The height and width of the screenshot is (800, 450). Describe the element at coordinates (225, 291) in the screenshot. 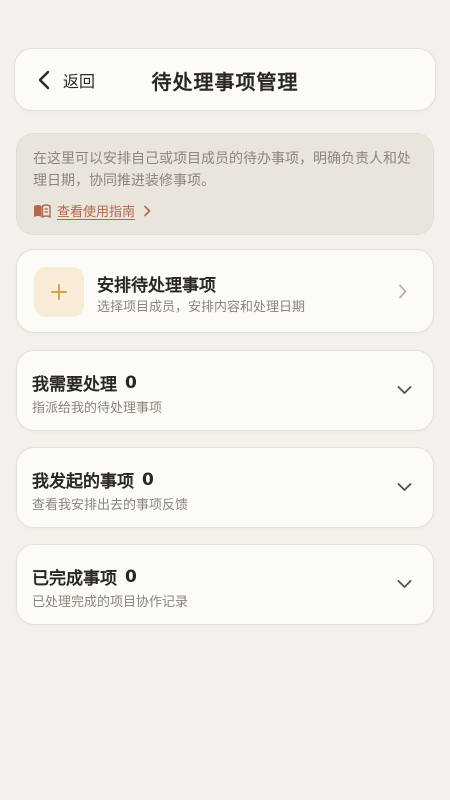

I see `add-task-card: 安排待处理事项 选择项目成员，安排内容和处理日期` at that location.